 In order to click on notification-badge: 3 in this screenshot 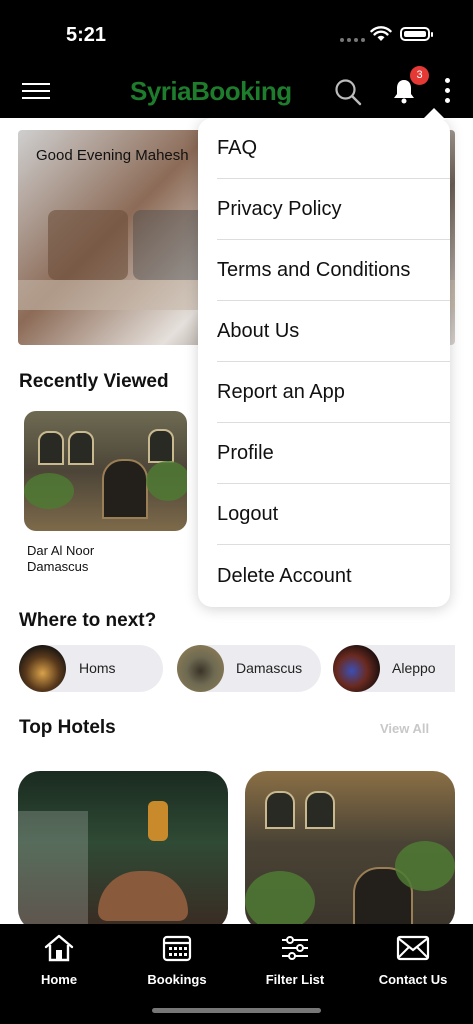, I will do `click(419, 75)`.